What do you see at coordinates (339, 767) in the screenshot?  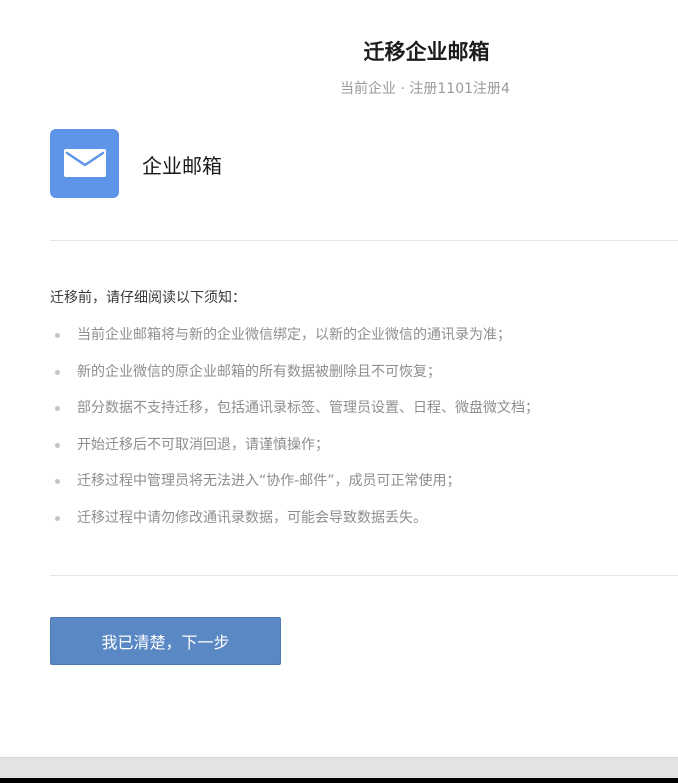 I see `window-bottom-bar` at bounding box center [339, 767].